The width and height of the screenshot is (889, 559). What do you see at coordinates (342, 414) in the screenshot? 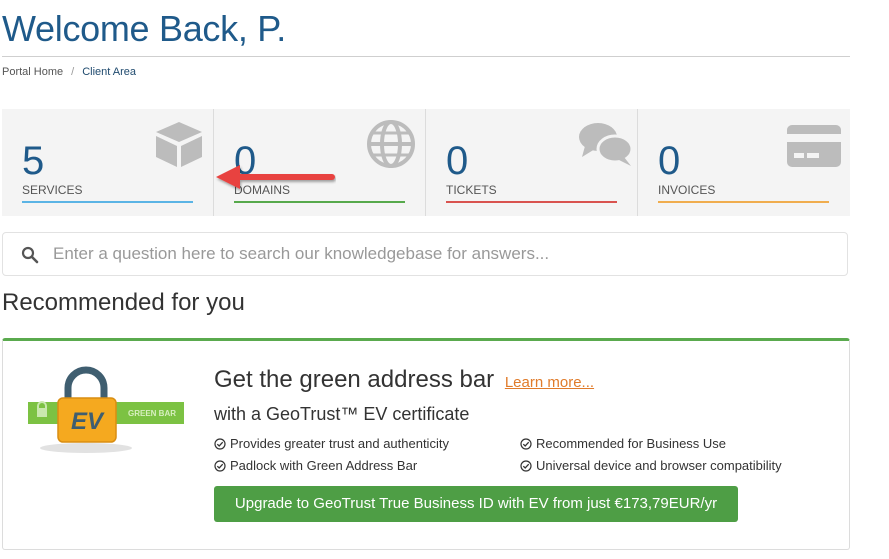
I see `promo-subtitle: with a GeoTrust™ EV certificate` at bounding box center [342, 414].